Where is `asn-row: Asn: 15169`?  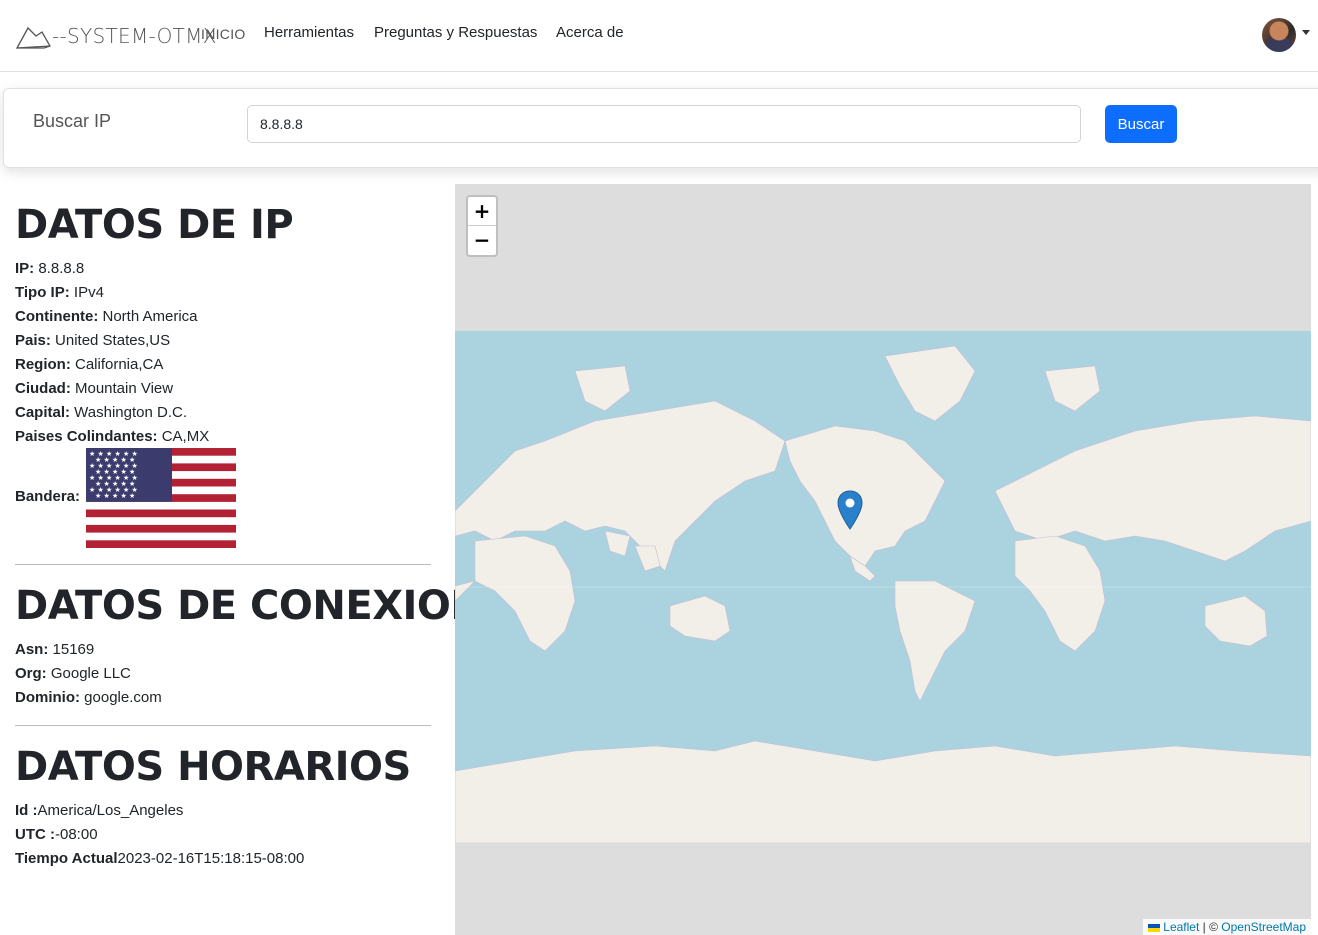
asn-row: Asn: 15169 is located at coordinates (54, 649).